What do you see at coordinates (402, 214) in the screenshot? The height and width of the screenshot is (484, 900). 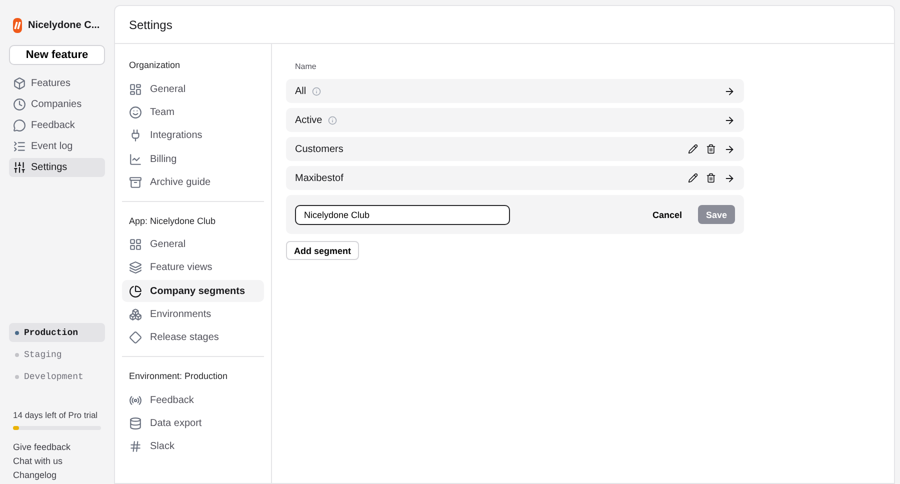 I see `segment-name-input: Nicelydone Club` at bounding box center [402, 214].